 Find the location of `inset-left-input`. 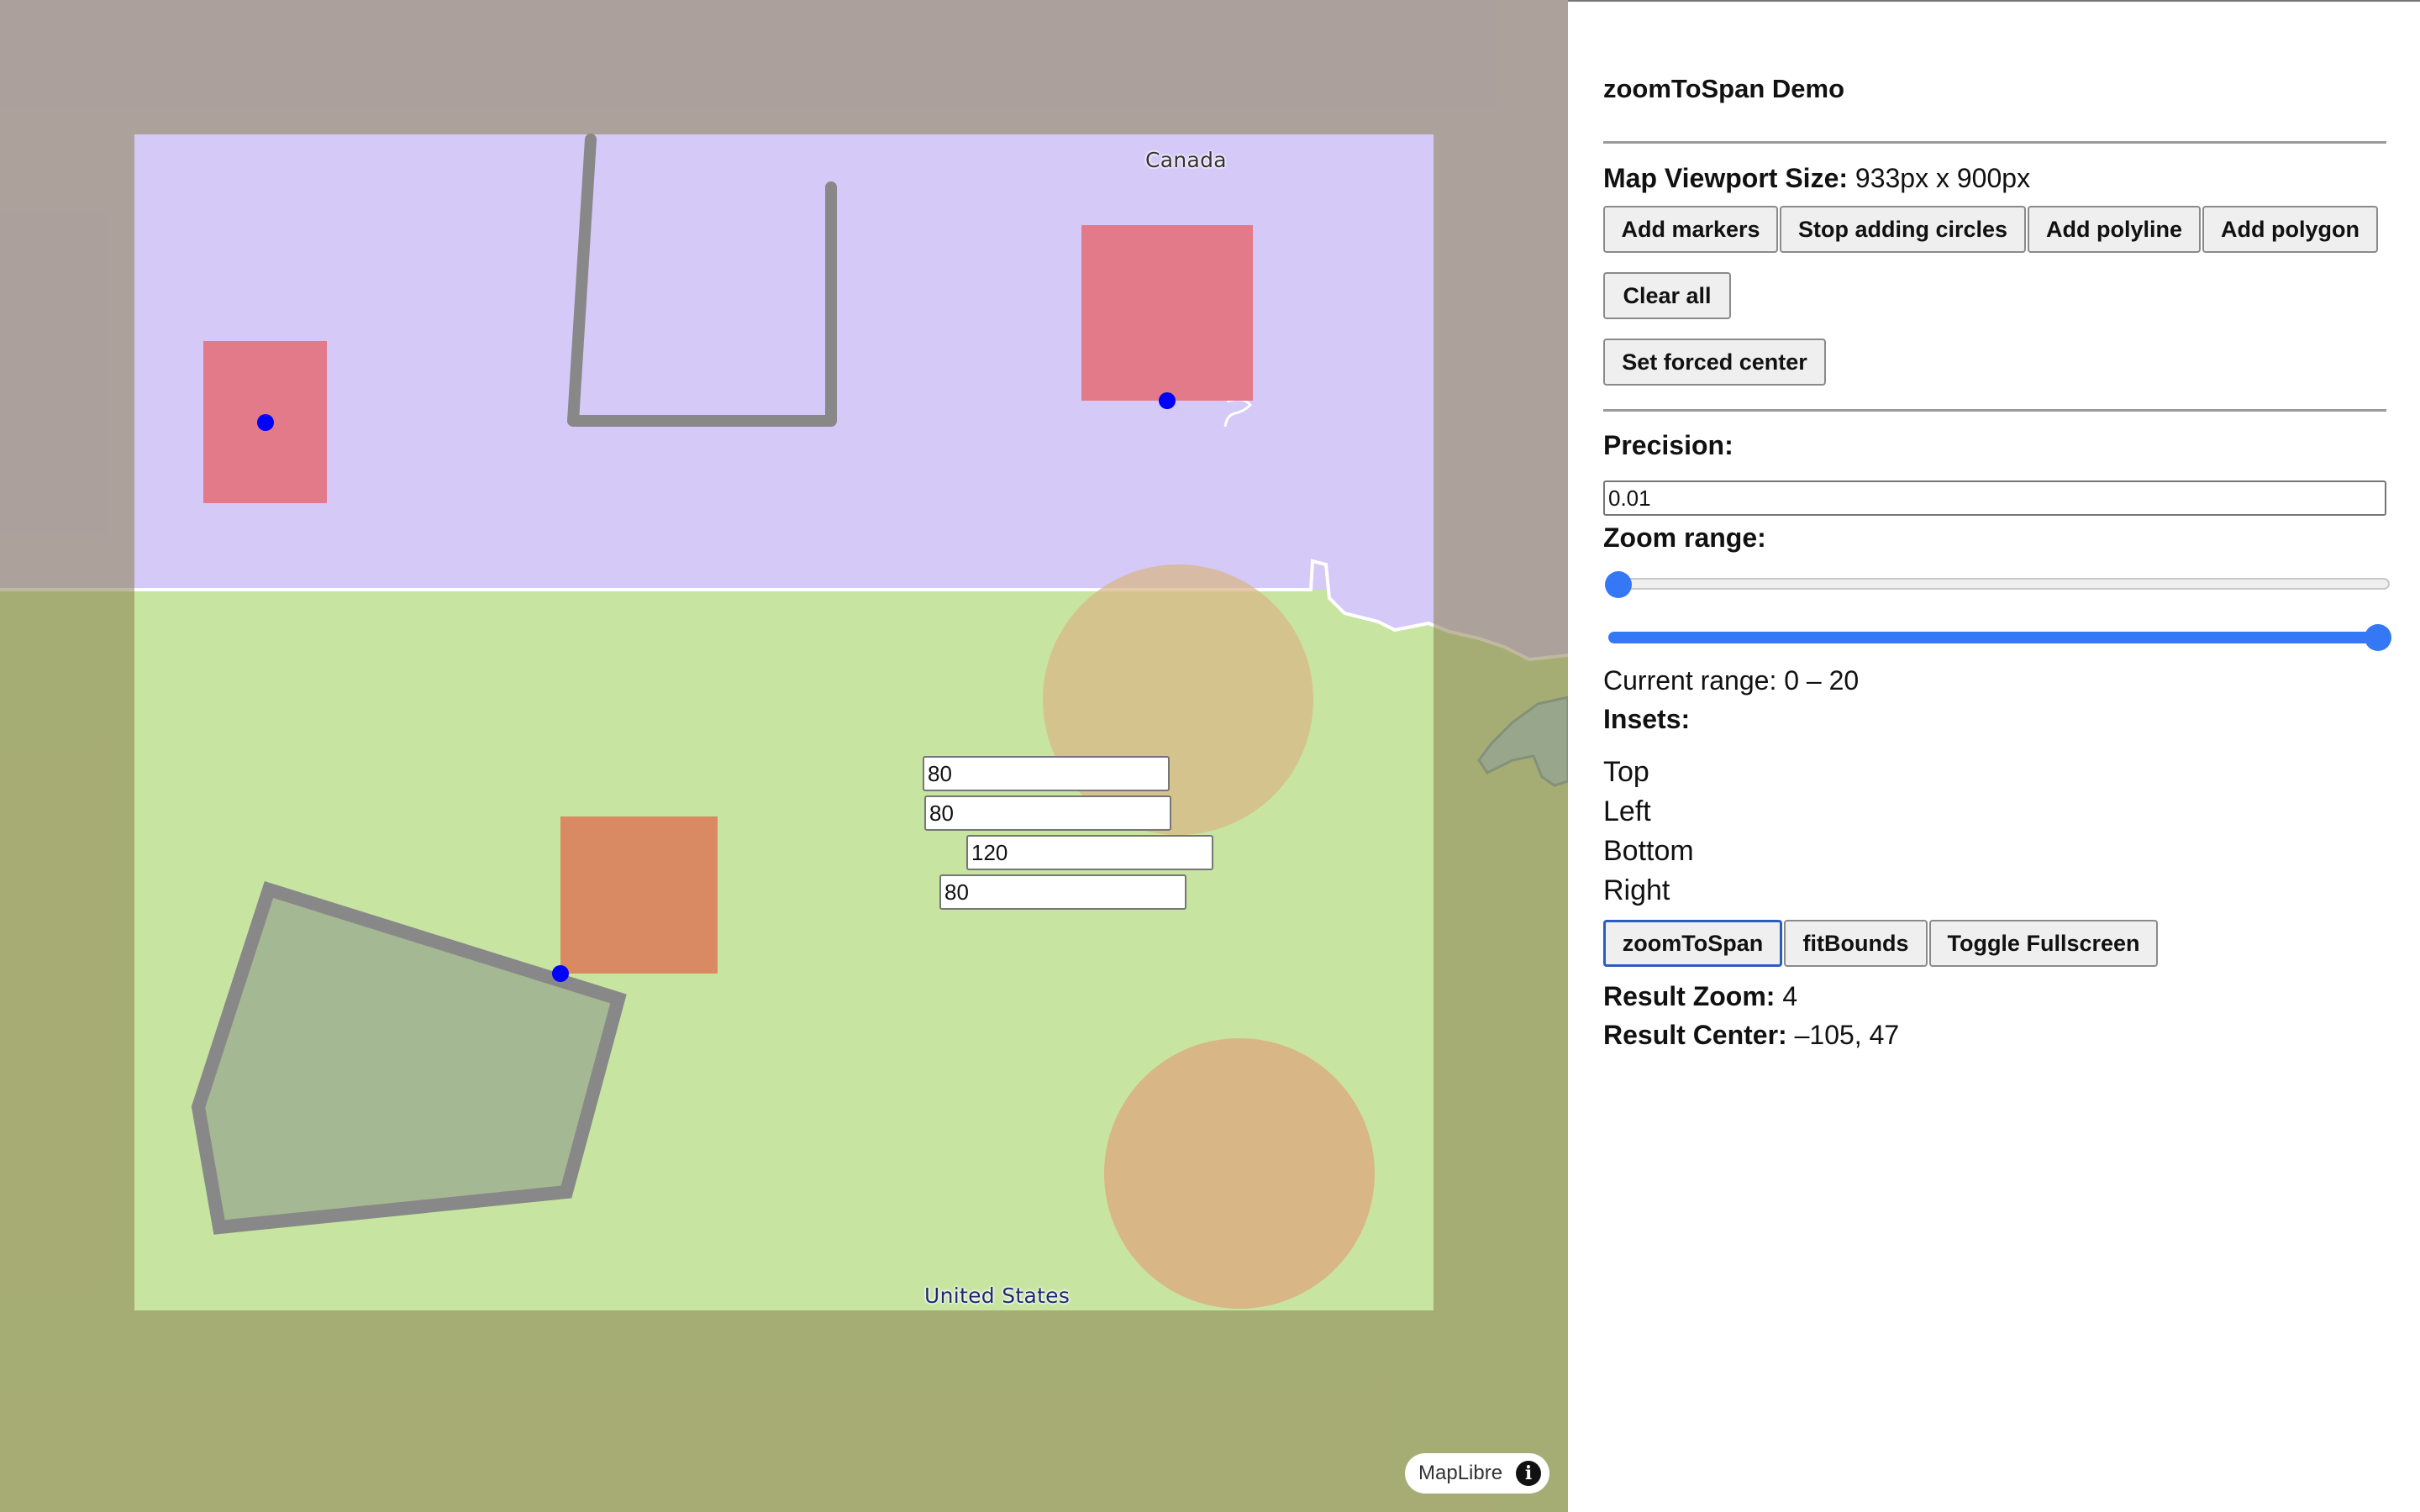

inset-left-input is located at coordinates (1047, 813).